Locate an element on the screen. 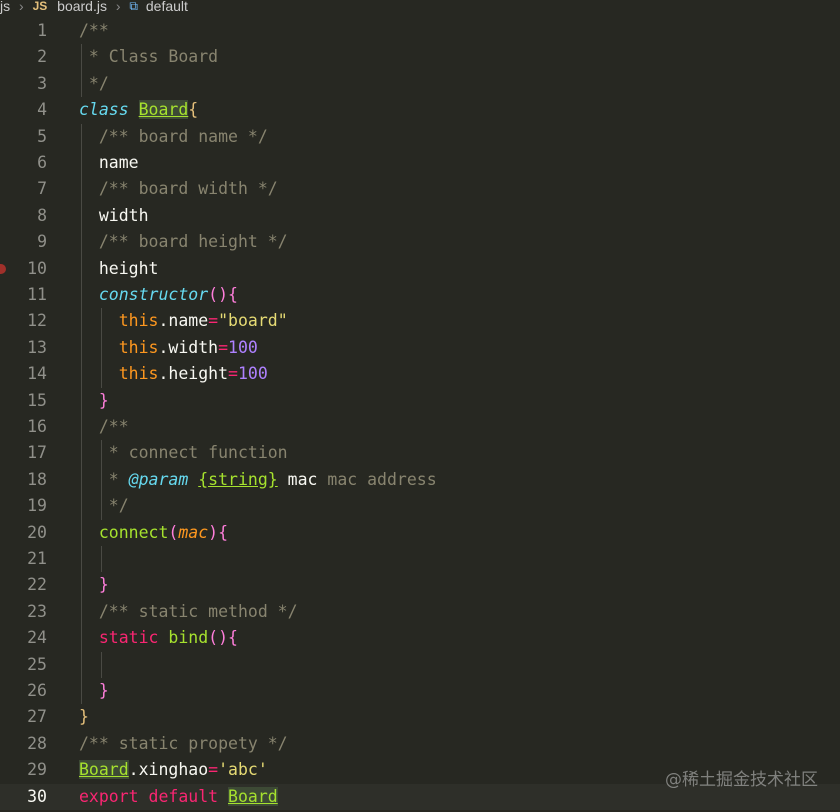 This screenshot has width=840, height=812. code-text: * Class Board is located at coordinates (148, 57).